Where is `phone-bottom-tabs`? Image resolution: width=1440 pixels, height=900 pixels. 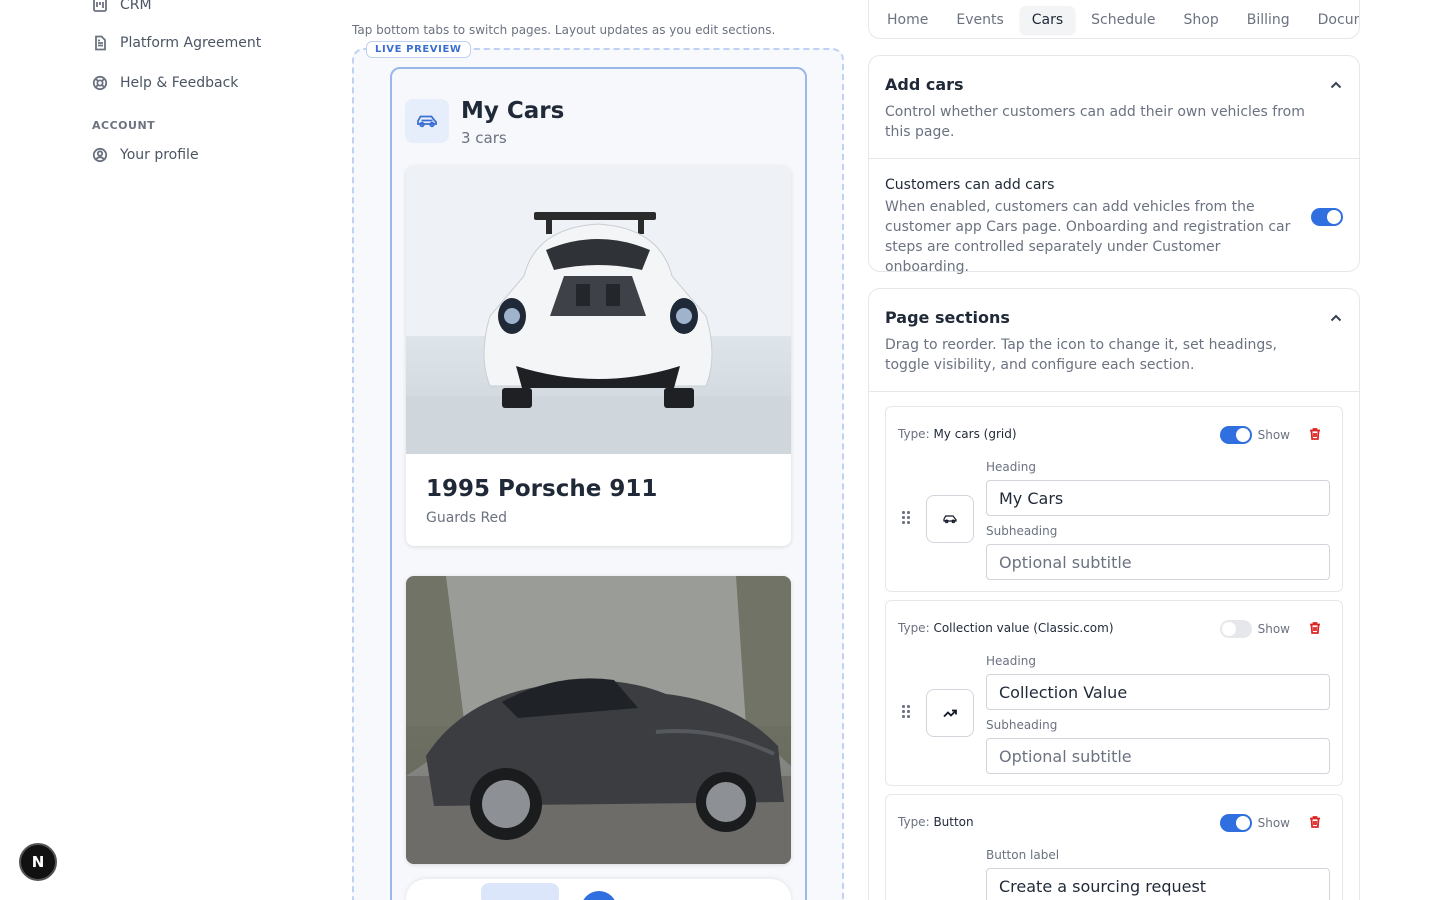 phone-bottom-tabs is located at coordinates (598, 889).